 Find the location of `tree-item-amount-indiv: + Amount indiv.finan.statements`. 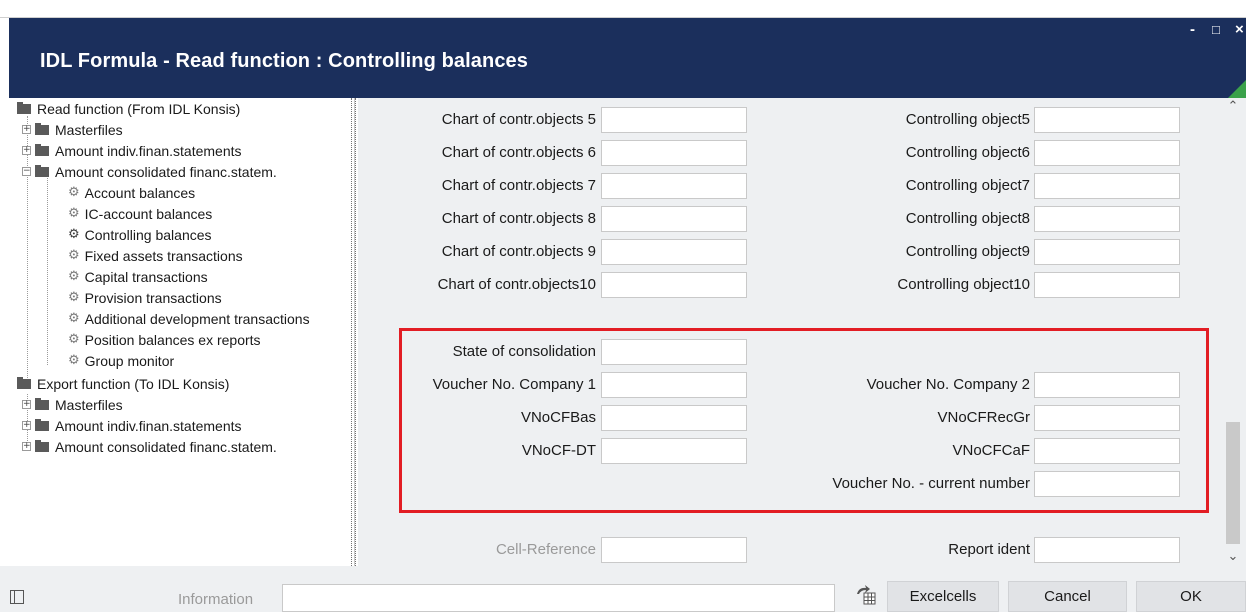

tree-item-amount-indiv: + Amount indiv.finan.statements is located at coordinates (132, 150).